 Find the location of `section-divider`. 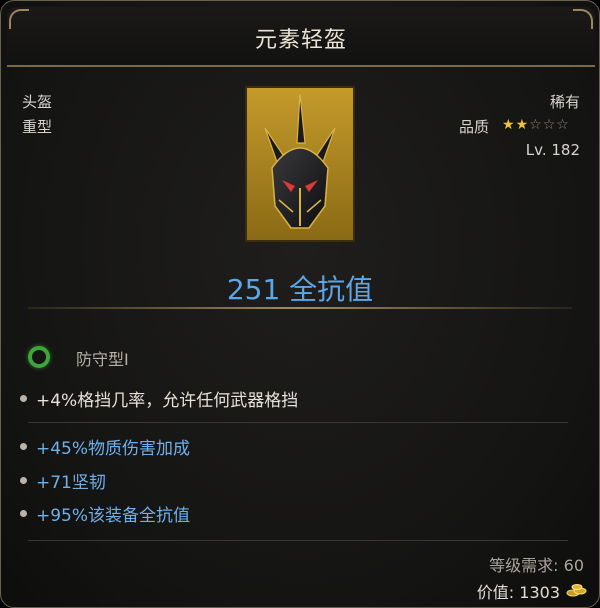

section-divider is located at coordinates (300, 308).